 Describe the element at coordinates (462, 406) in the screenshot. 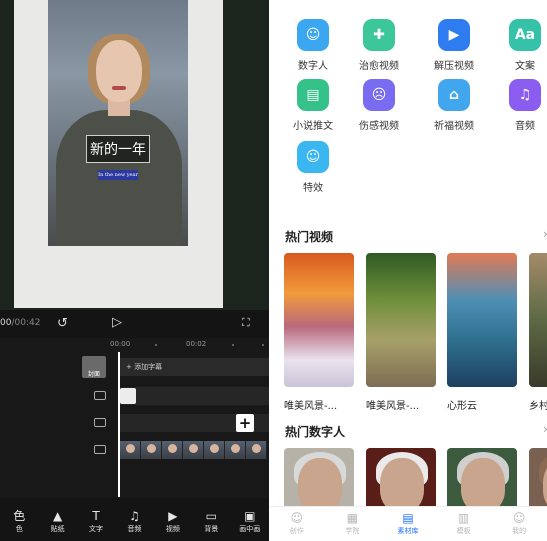

I see `video-card-label: 心形云` at that location.